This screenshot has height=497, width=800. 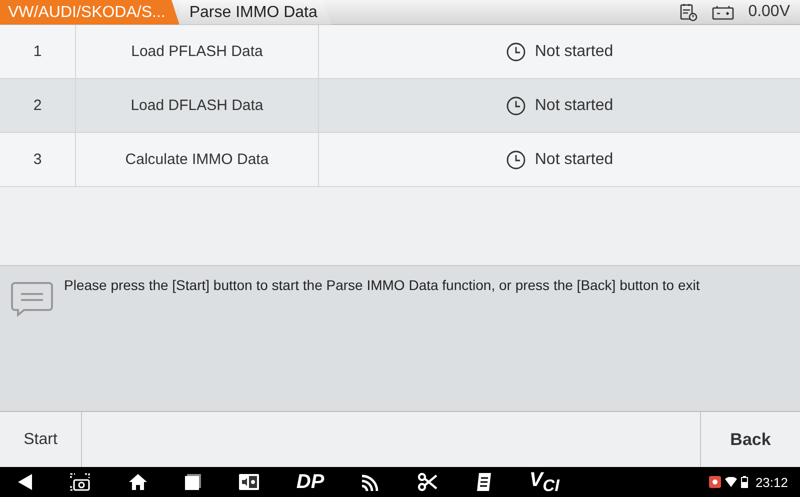 What do you see at coordinates (744, 482) in the screenshot?
I see `battery-status-icon` at bounding box center [744, 482].